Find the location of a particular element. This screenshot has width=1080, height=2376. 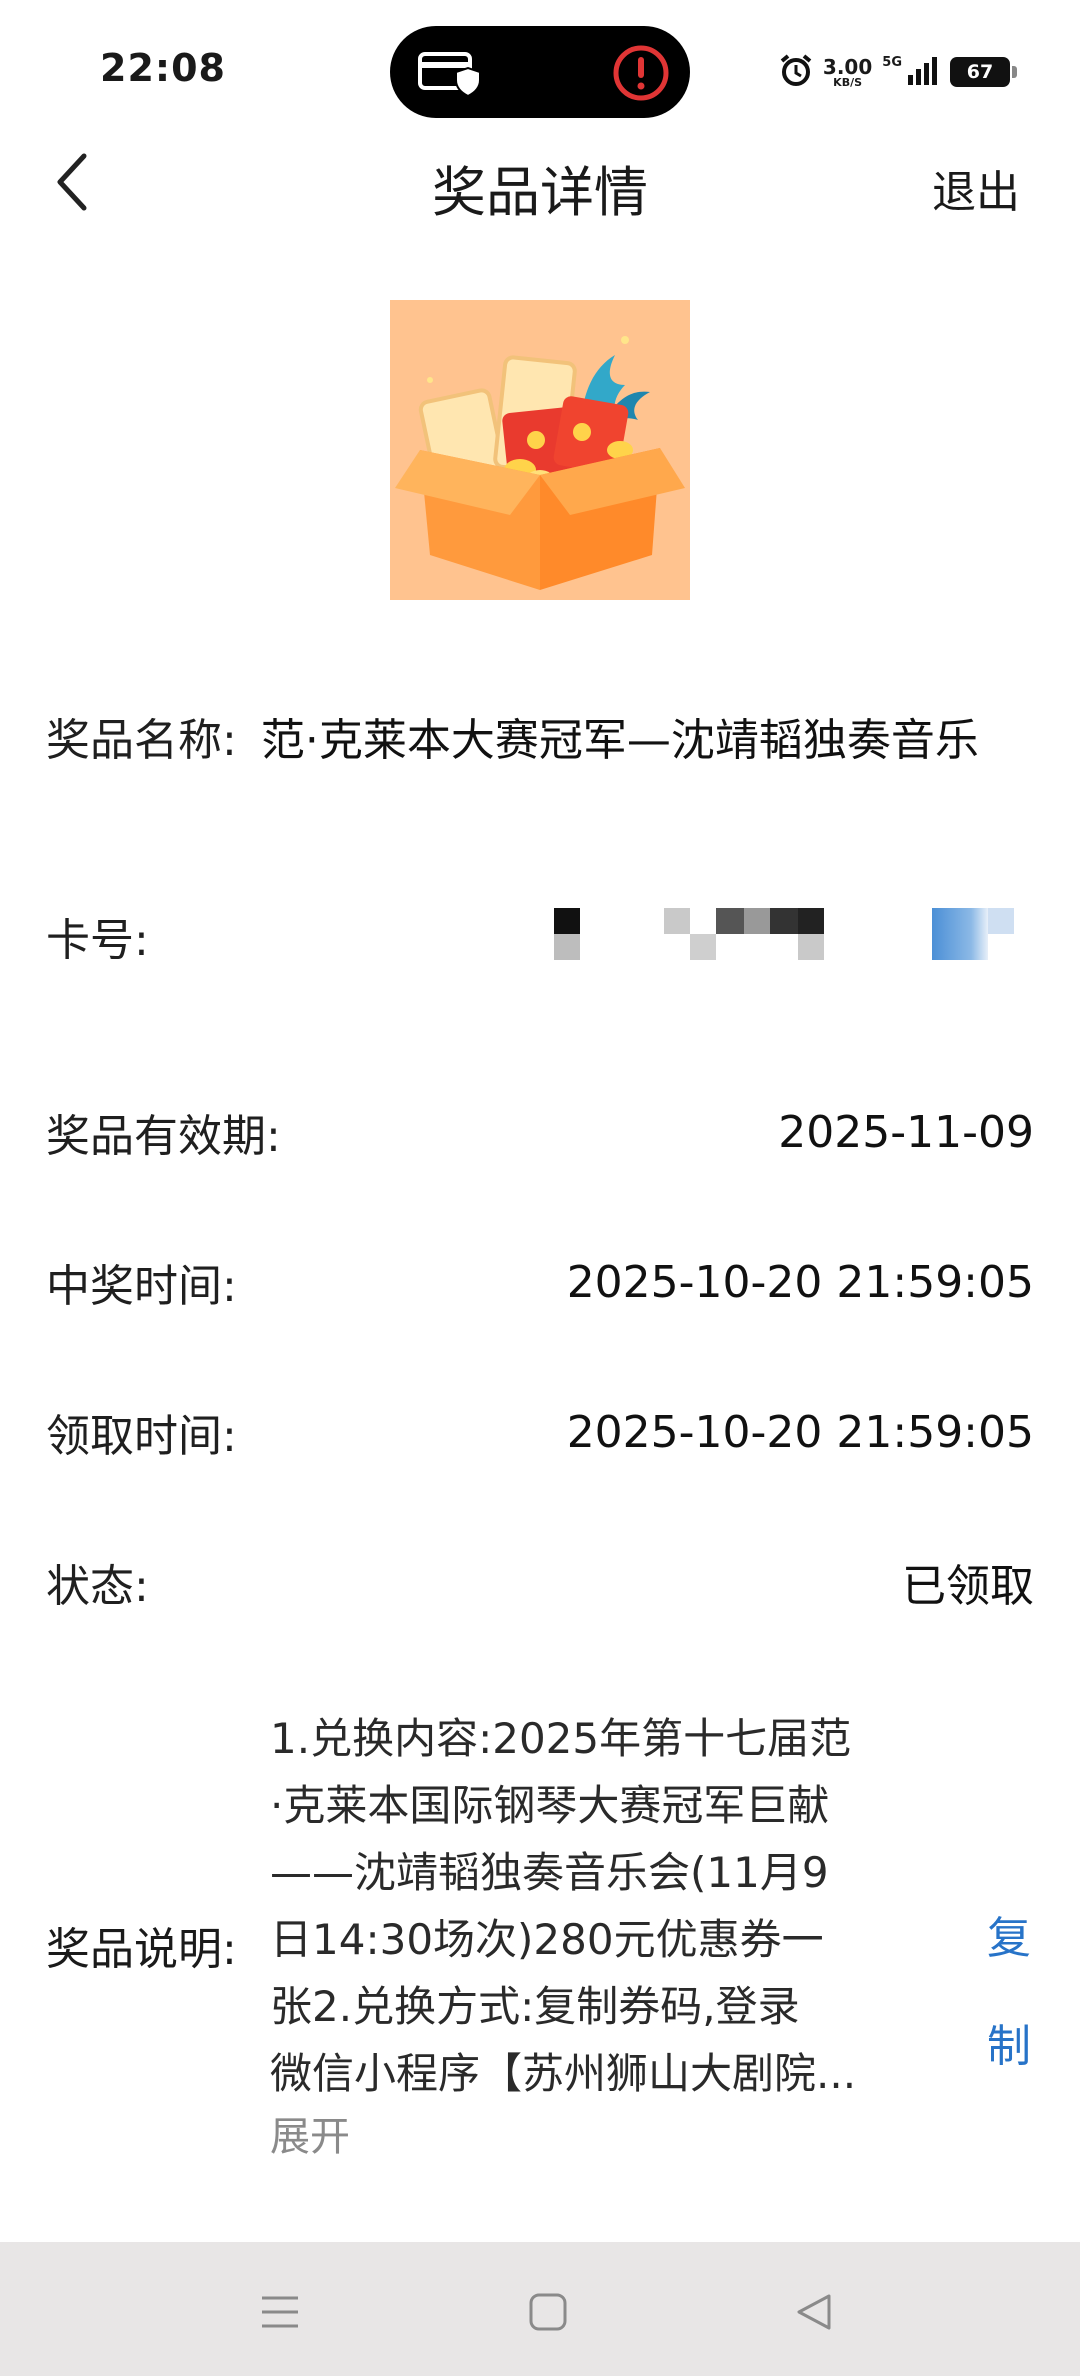

card-number-row: 卡号: is located at coordinates (540, 936).